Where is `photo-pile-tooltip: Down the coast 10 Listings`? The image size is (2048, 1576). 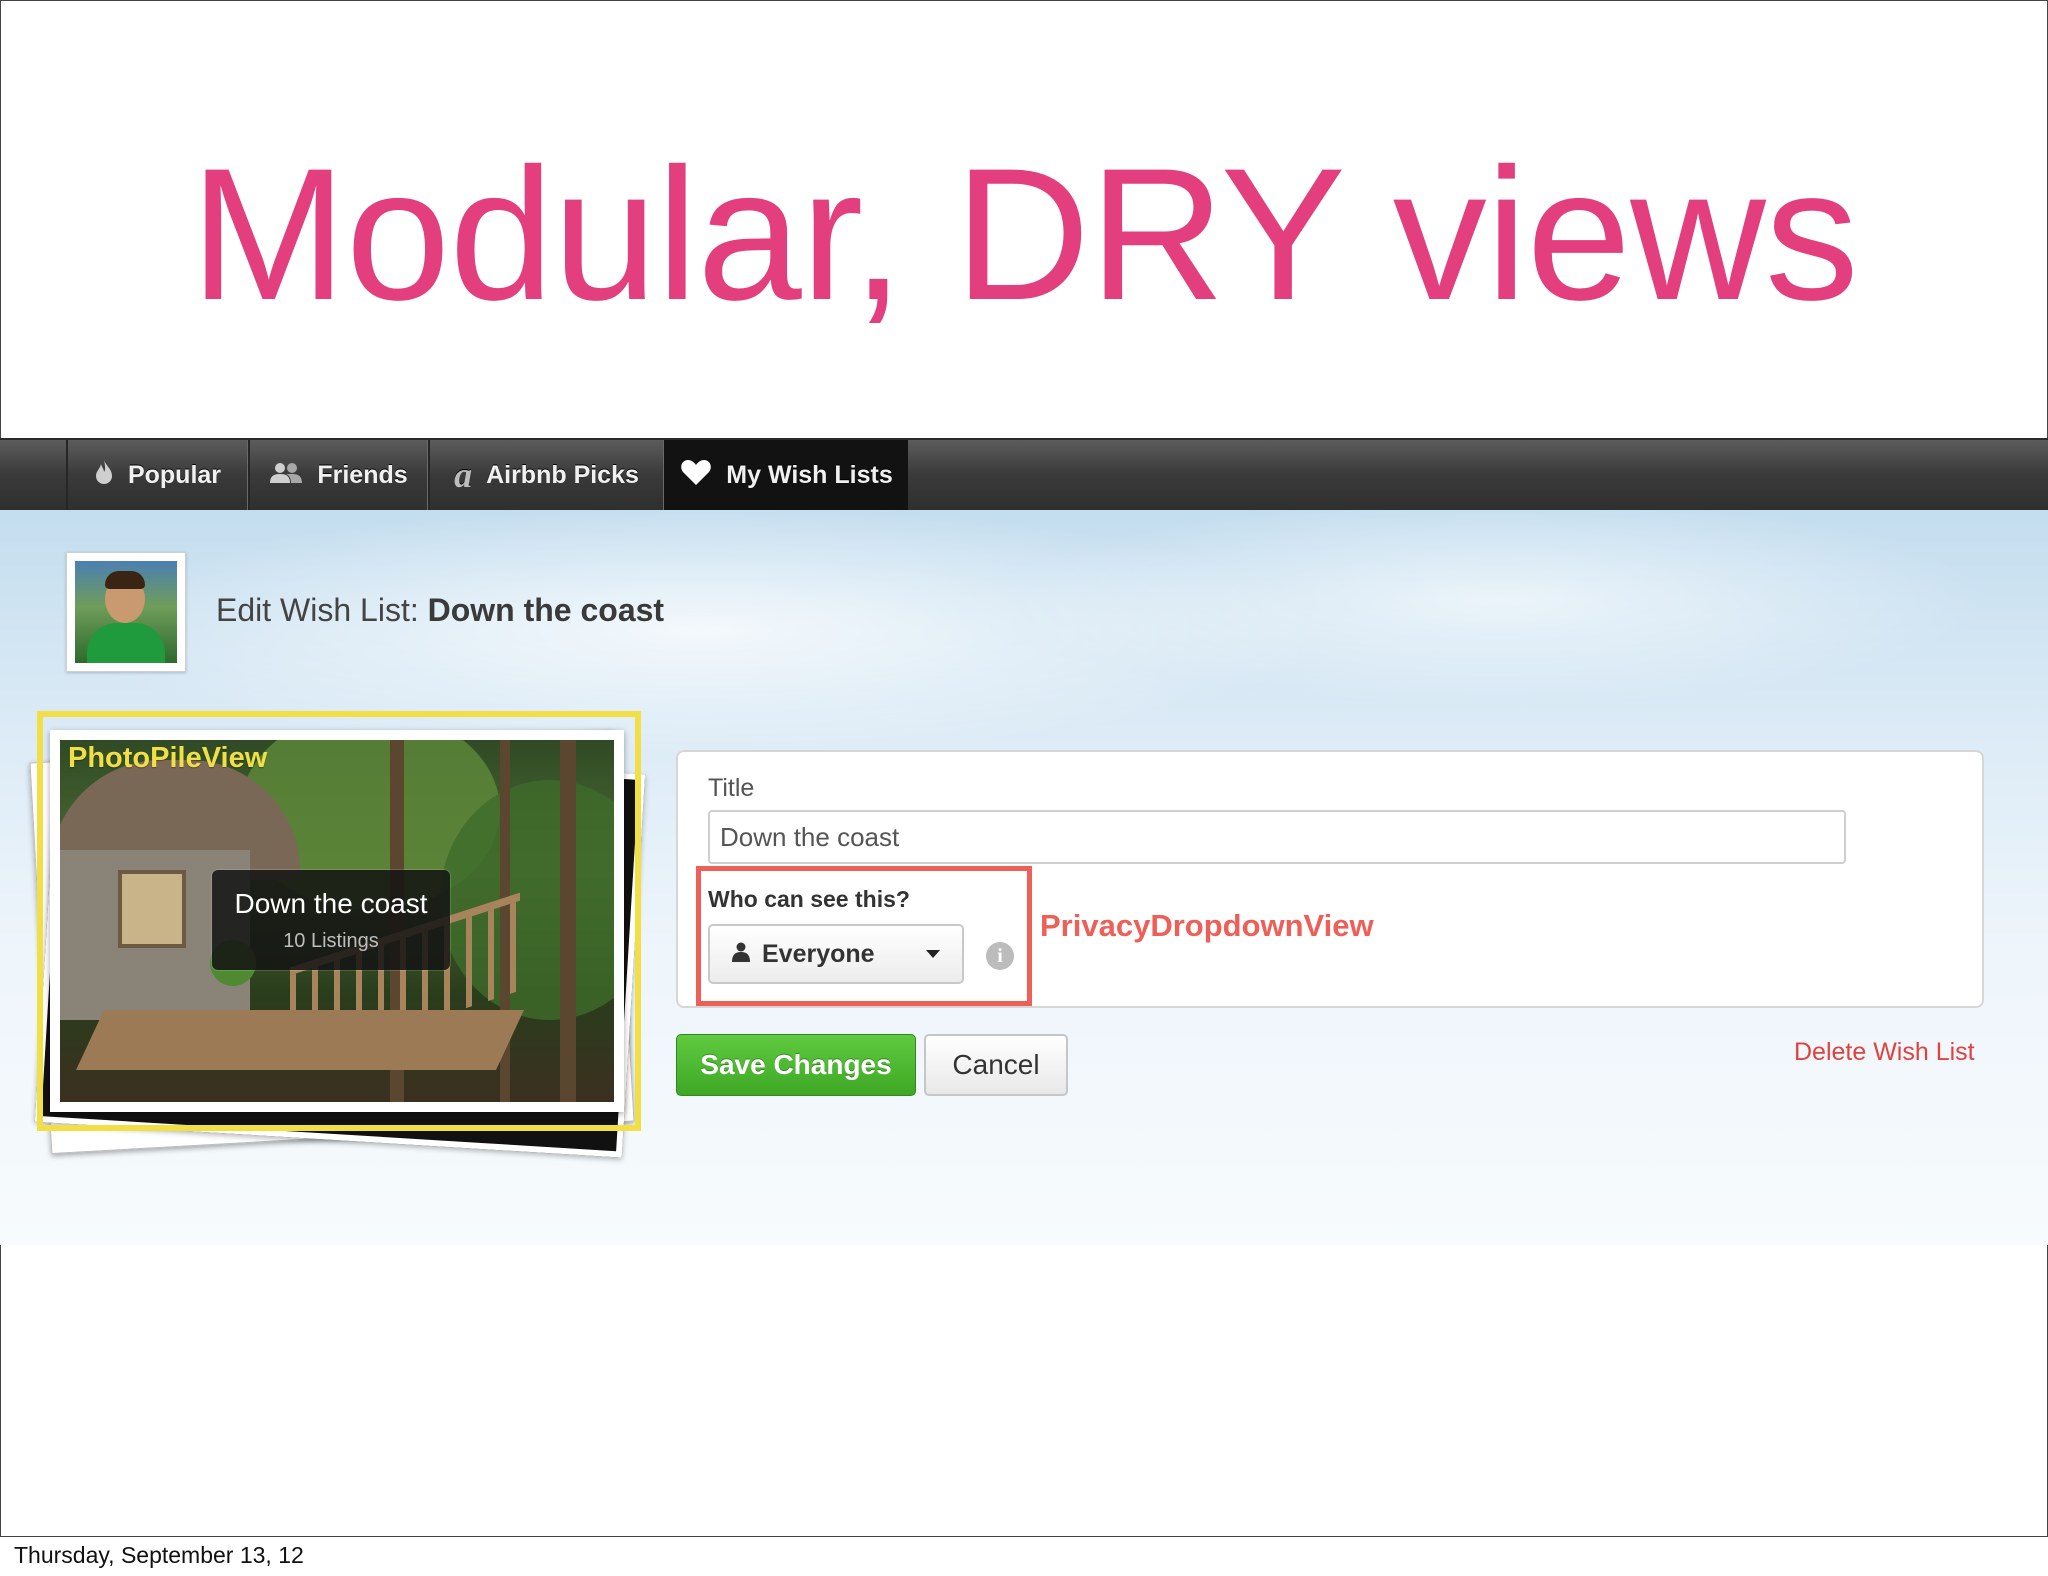 photo-pile-tooltip: Down the coast 10 Listings is located at coordinates (331, 920).